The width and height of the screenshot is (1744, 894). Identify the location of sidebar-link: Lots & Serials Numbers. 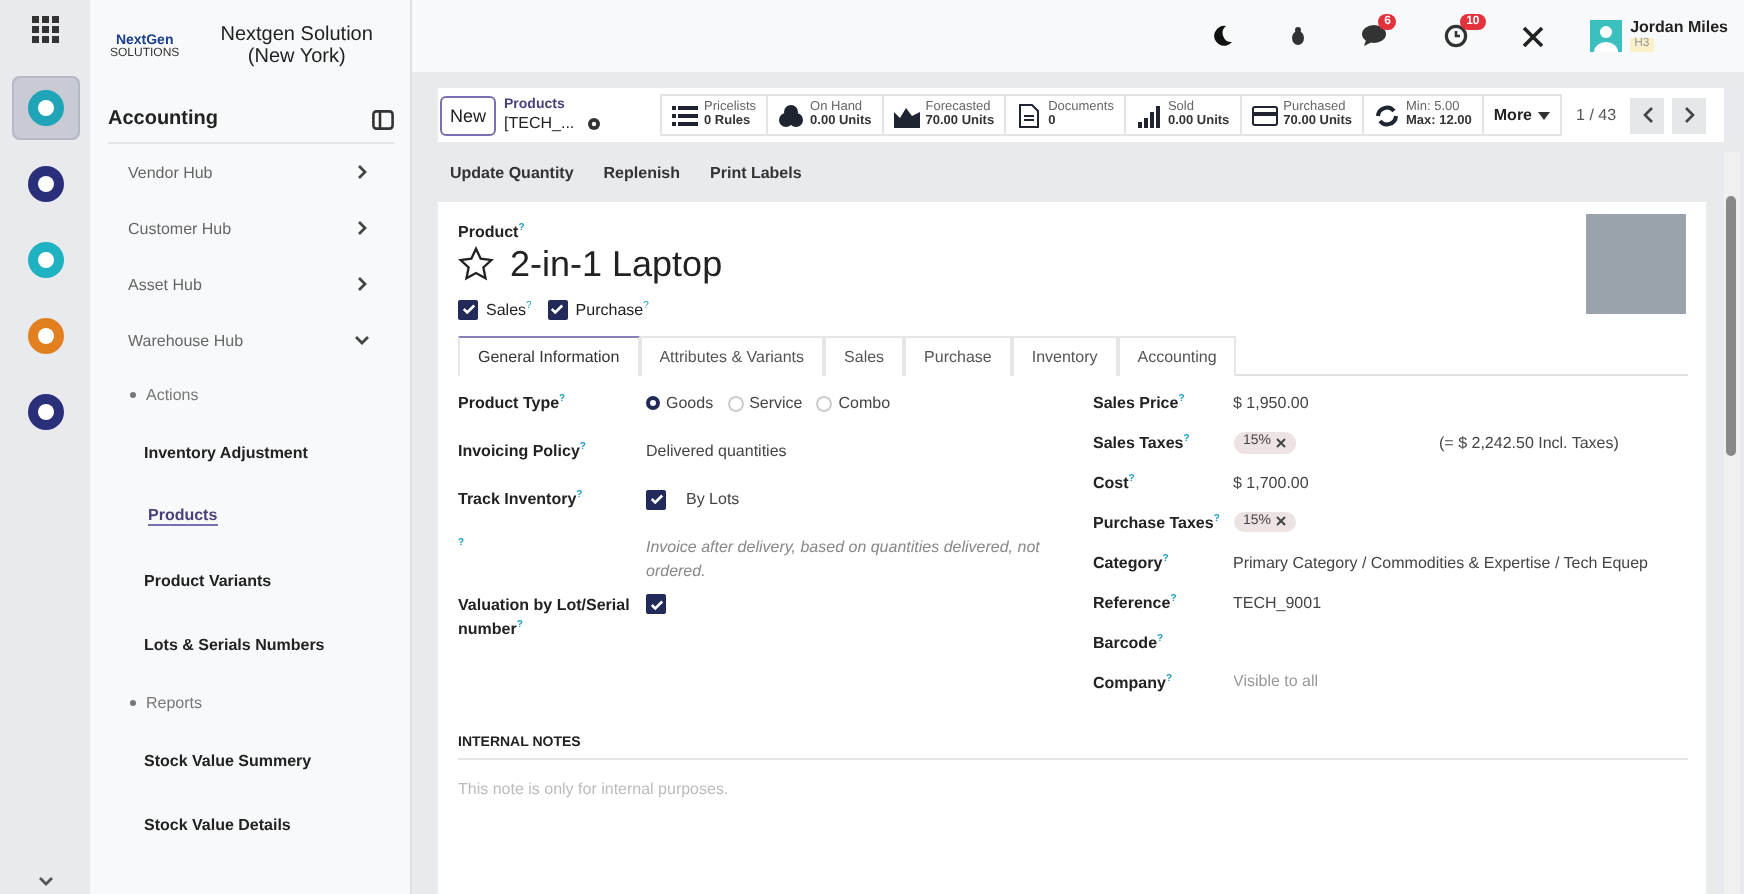
(234, 644).